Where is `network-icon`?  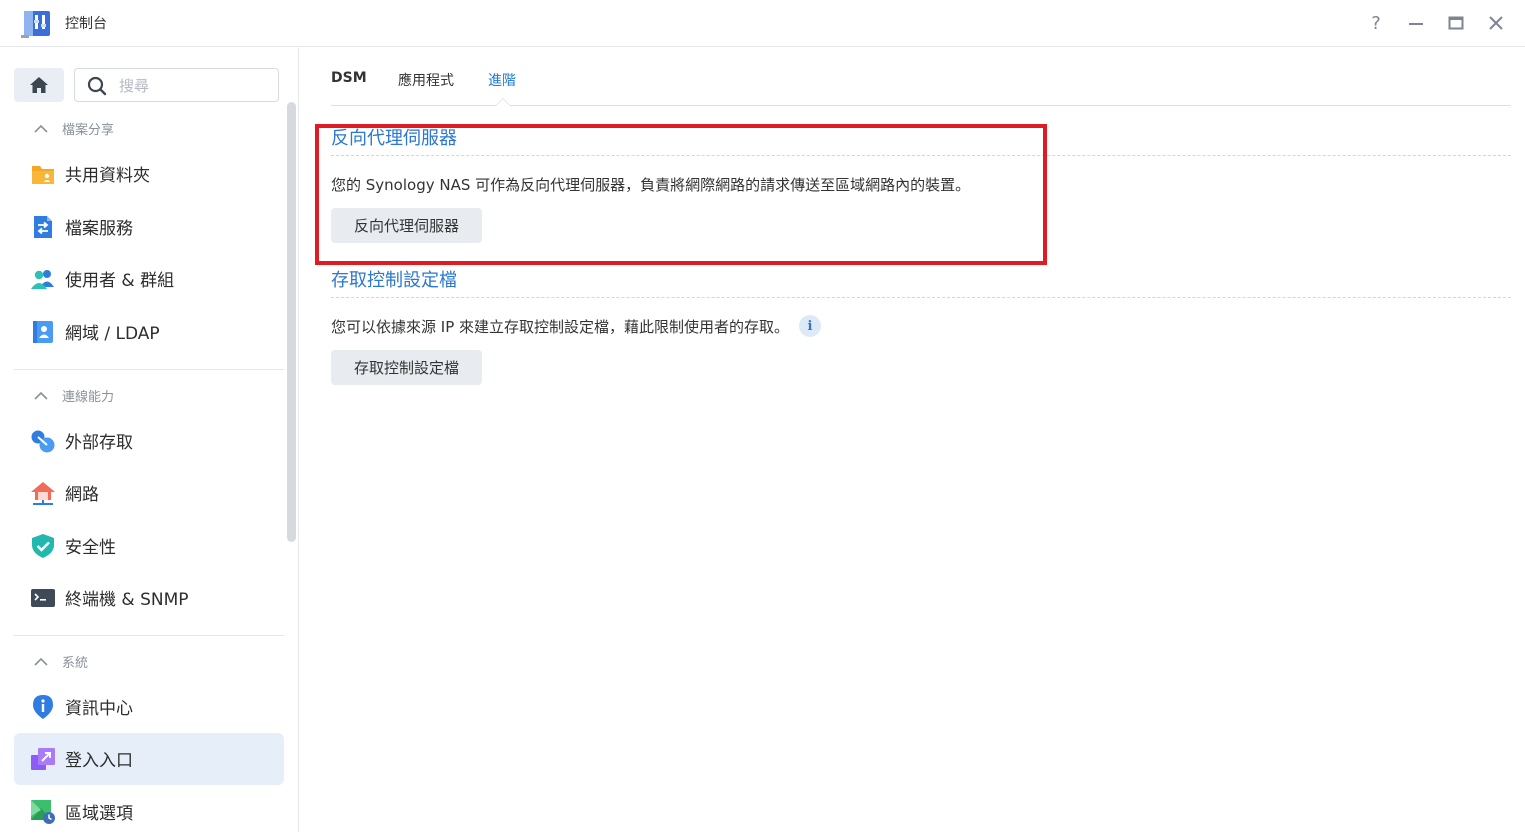
network-icon is located at coordinates (43, 493).